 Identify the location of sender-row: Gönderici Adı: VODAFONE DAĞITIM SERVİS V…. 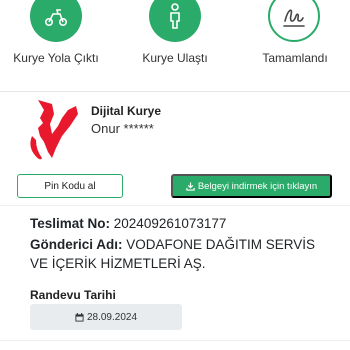
(180, 254).